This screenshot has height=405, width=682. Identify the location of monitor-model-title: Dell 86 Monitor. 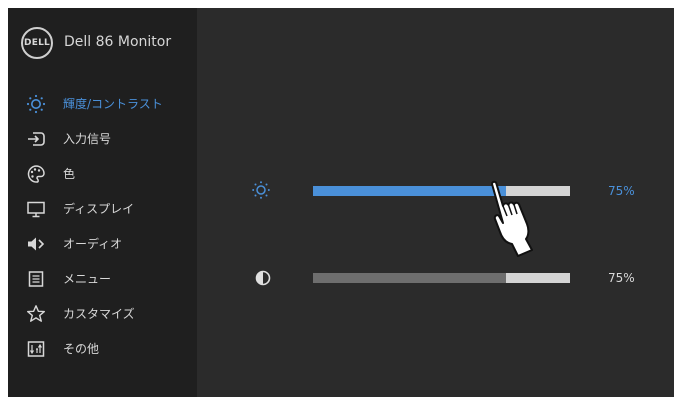
(118, 42).